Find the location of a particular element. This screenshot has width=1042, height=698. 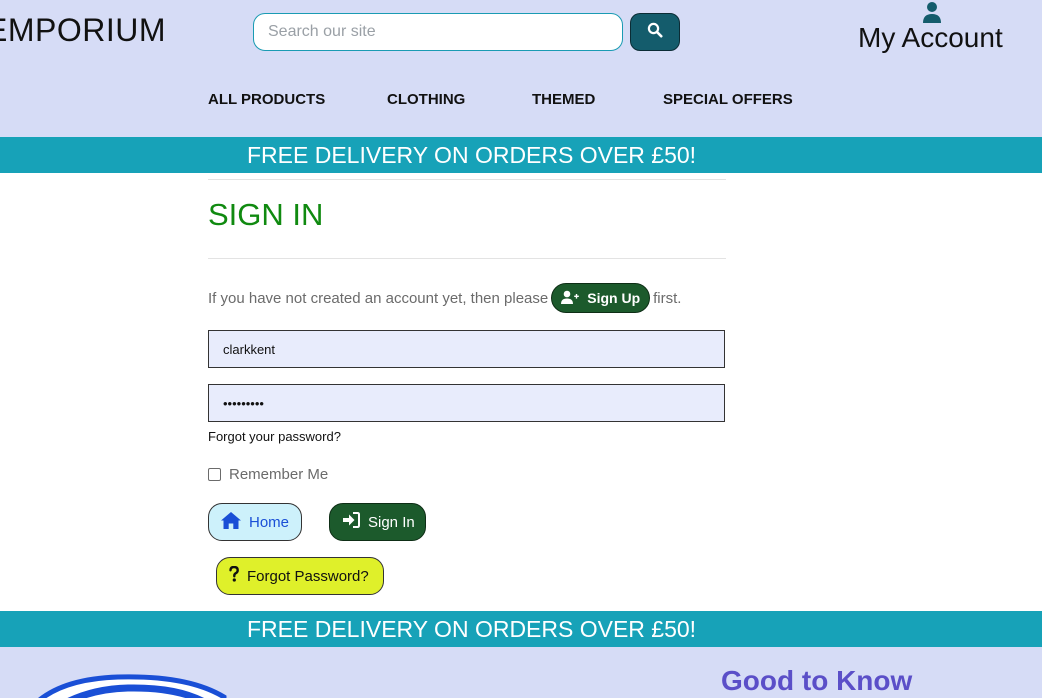

home-button-label: Home is located at coordinates (269, 522).